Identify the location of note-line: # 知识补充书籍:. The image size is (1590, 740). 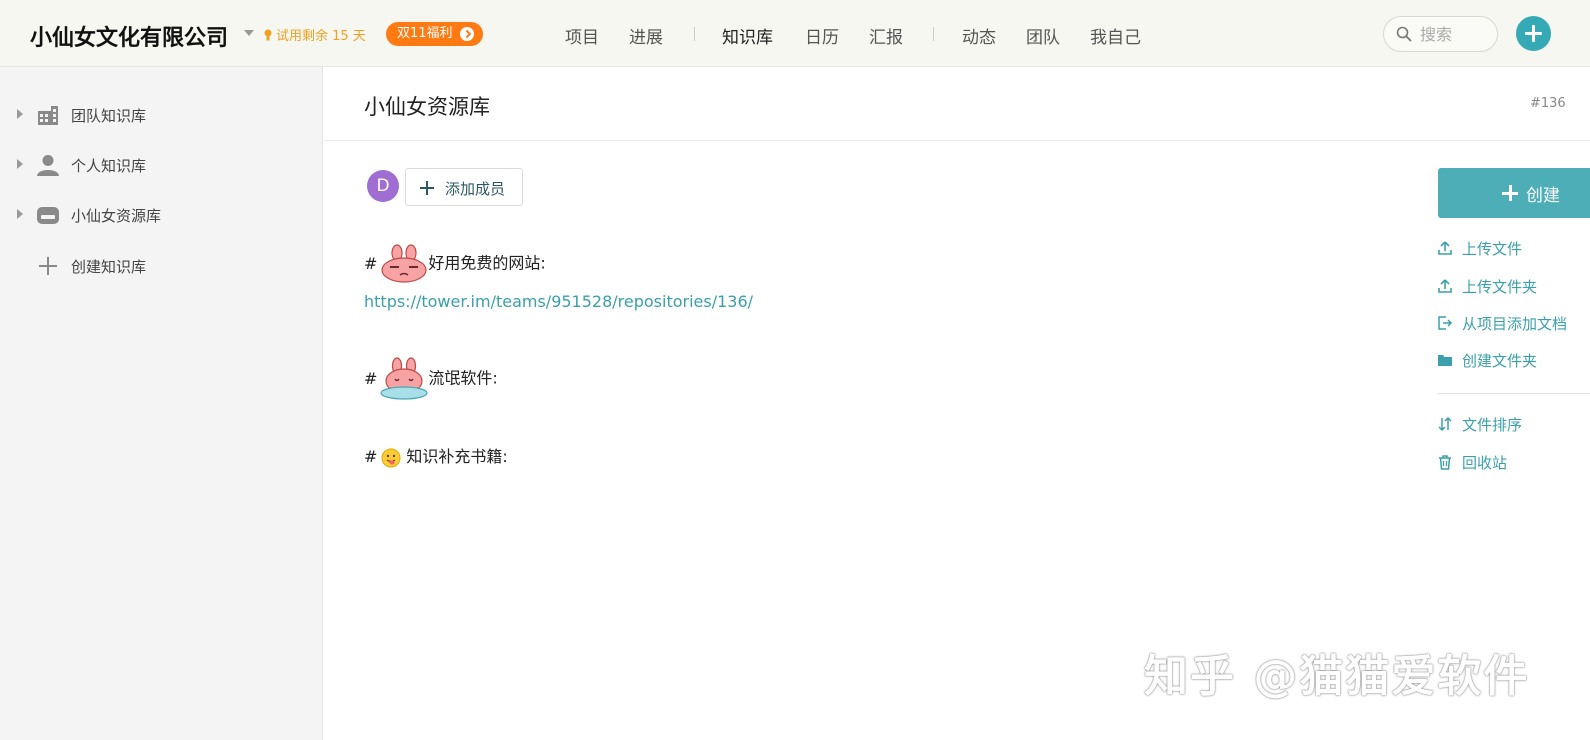
(436, 456).